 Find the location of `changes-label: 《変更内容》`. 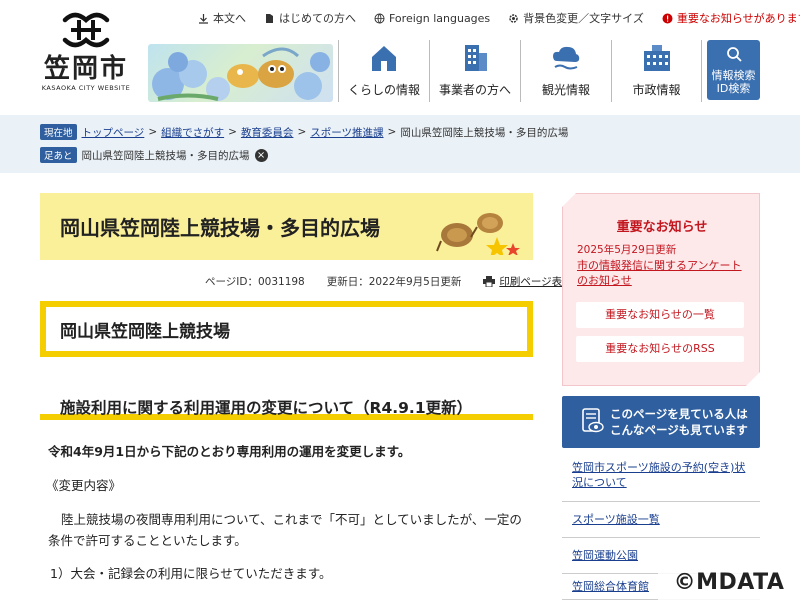

changes-label: 《変更内容》 is located at coordinates (84, 485).